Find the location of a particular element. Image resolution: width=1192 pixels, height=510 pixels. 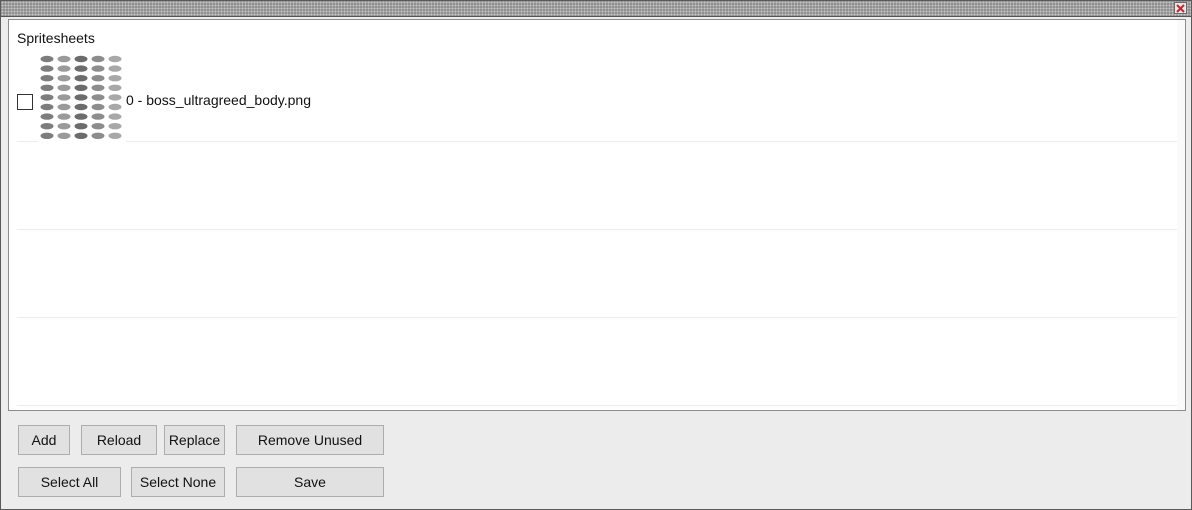

select-all-button: Select All is located at coordinates (69, 482).